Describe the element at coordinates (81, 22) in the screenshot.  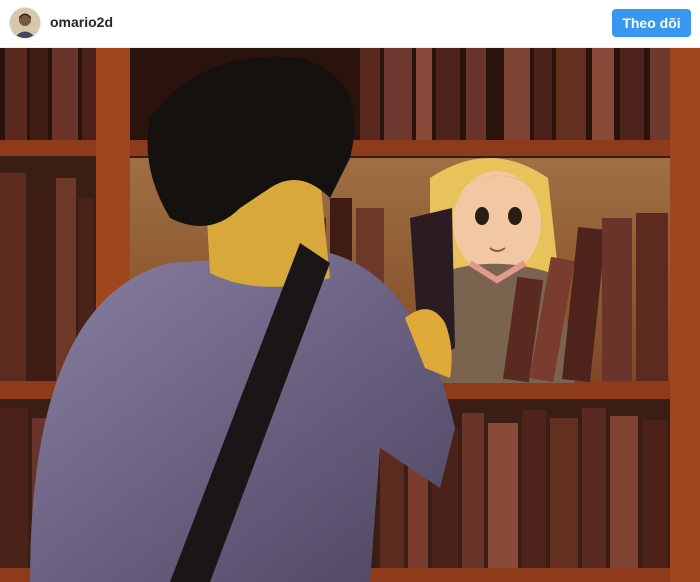
I see `username: omario2d` at that location.